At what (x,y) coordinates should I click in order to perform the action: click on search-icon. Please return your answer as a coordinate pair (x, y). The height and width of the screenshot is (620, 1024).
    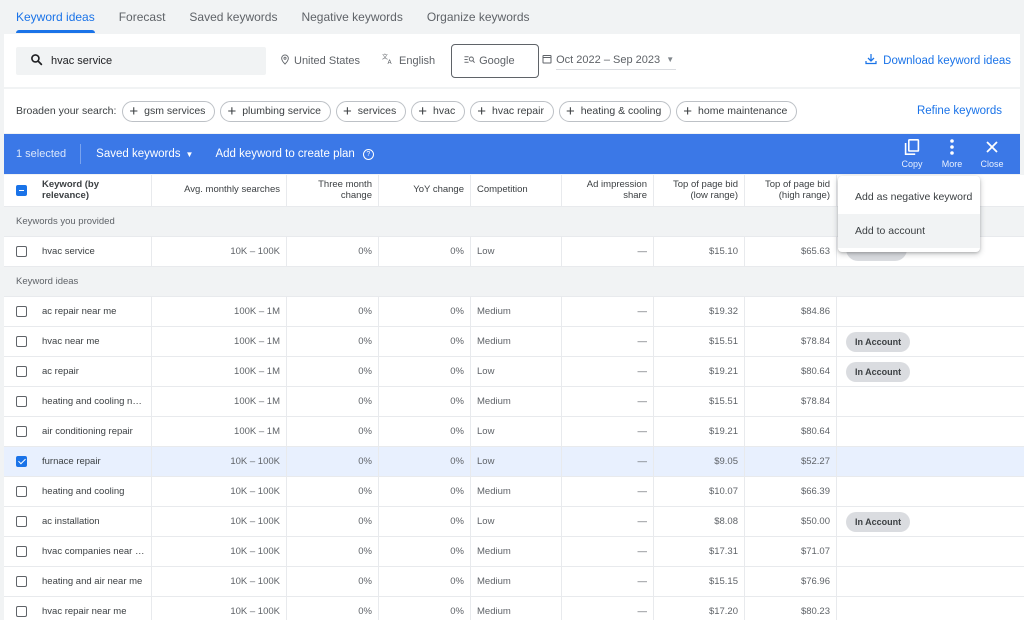
    Looking at the image, I should click on (36, 61).